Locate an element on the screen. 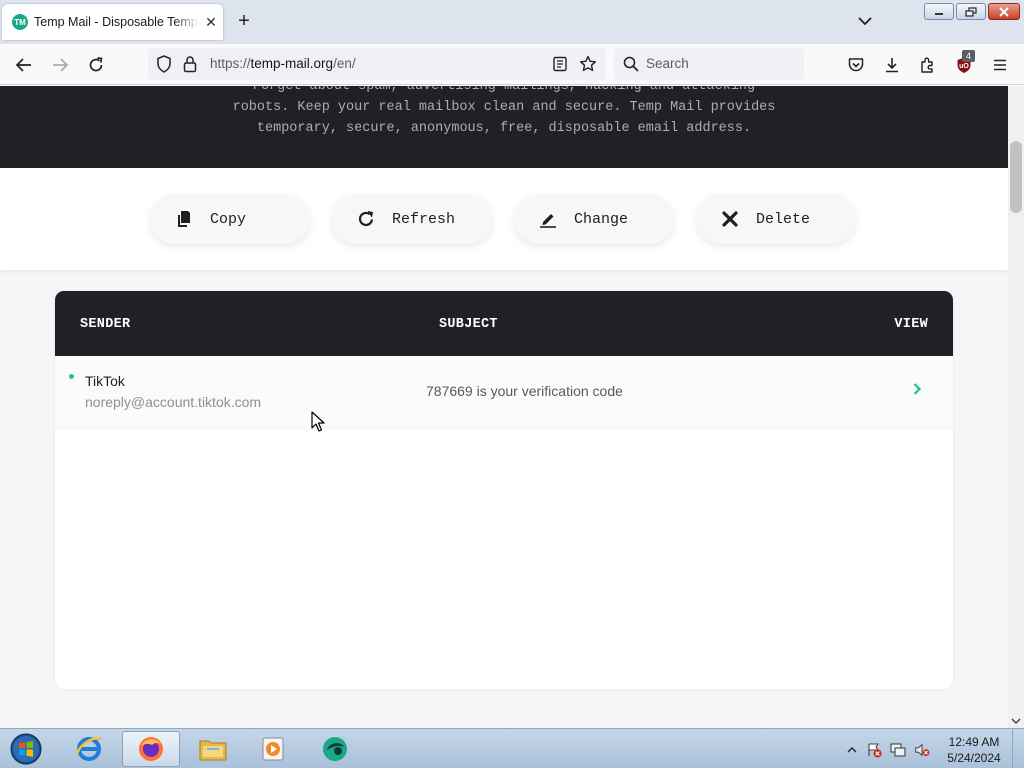 The height and width of the screenshot is (768, 1024). search-placeholder: Search is located at coordinates (667, 63).